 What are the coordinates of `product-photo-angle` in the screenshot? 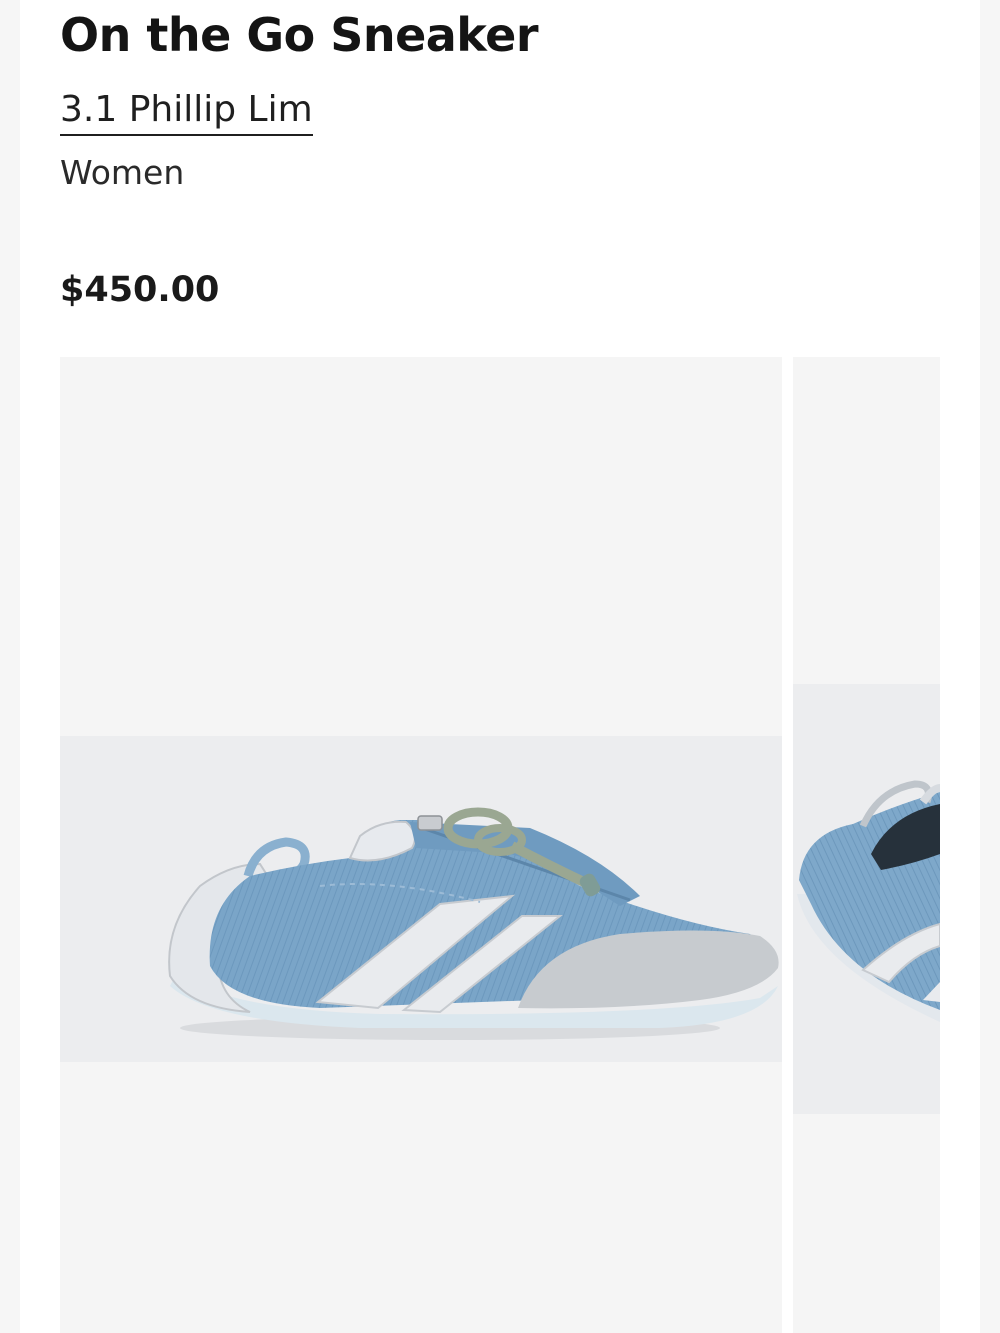 It's located at (866, 899).